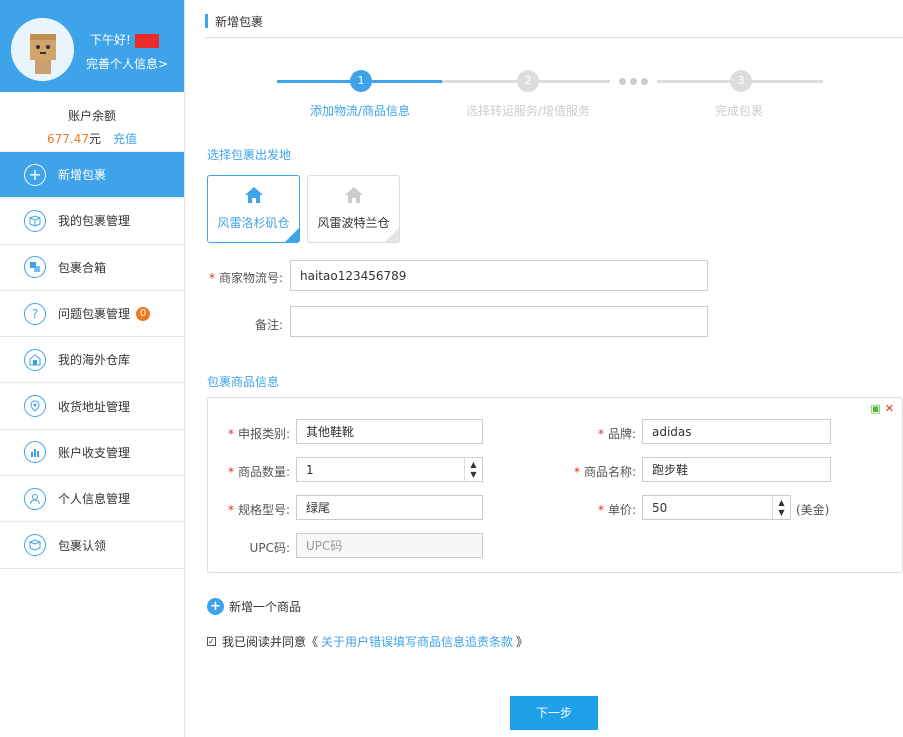 This screenshot has width=903, height=737. What do you see at coordinates (741, 81) in the screenshot?
I see `step-3-circle: 3` at bounding box center [741, 81].